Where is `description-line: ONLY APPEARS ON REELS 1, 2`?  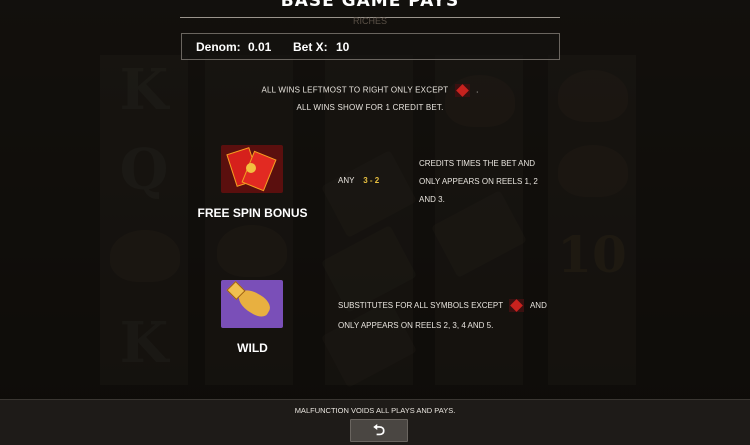
description-line: ONLY APPEARS ON REELS 1, 2 is located at coordinates (478, 181).